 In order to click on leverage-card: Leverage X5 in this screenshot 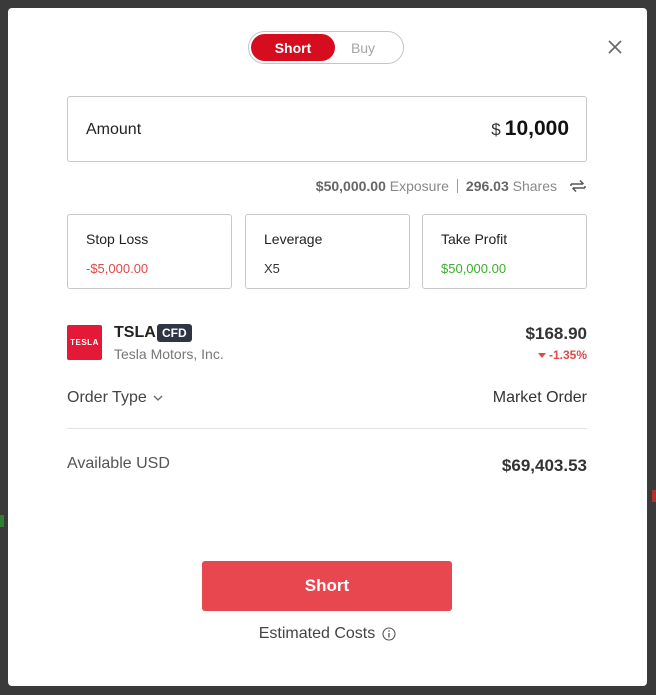, I will do `click(327, 251)`.